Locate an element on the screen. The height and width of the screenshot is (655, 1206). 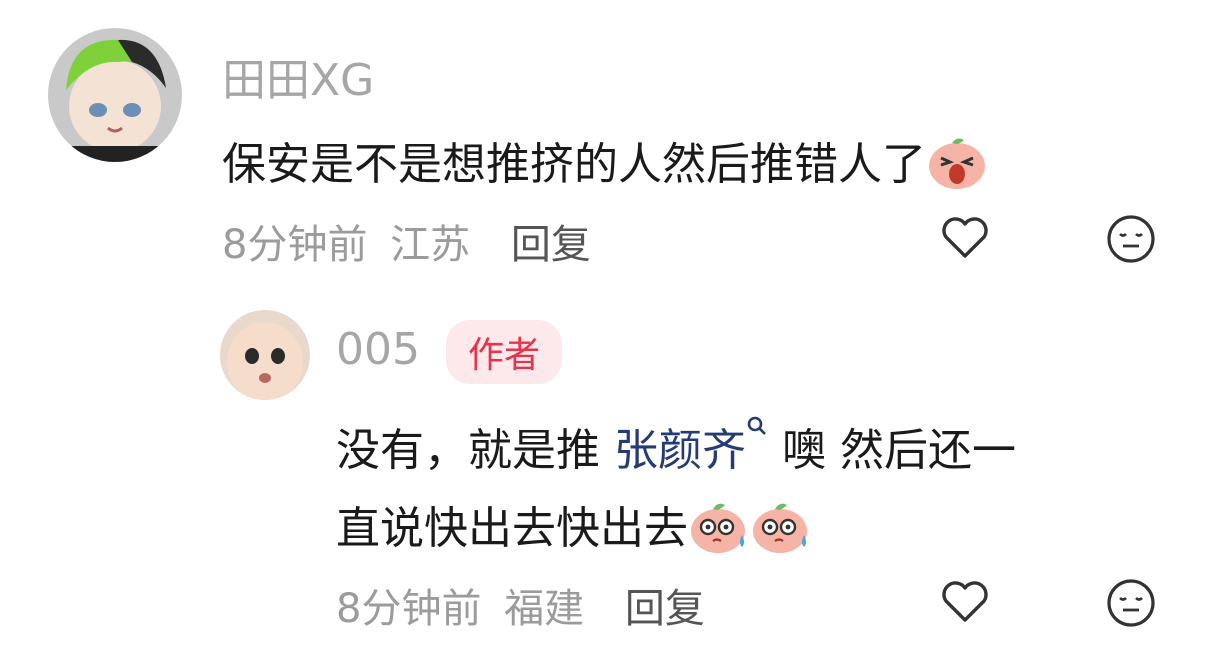
location: 福建 is located at coordinates (544, 609).